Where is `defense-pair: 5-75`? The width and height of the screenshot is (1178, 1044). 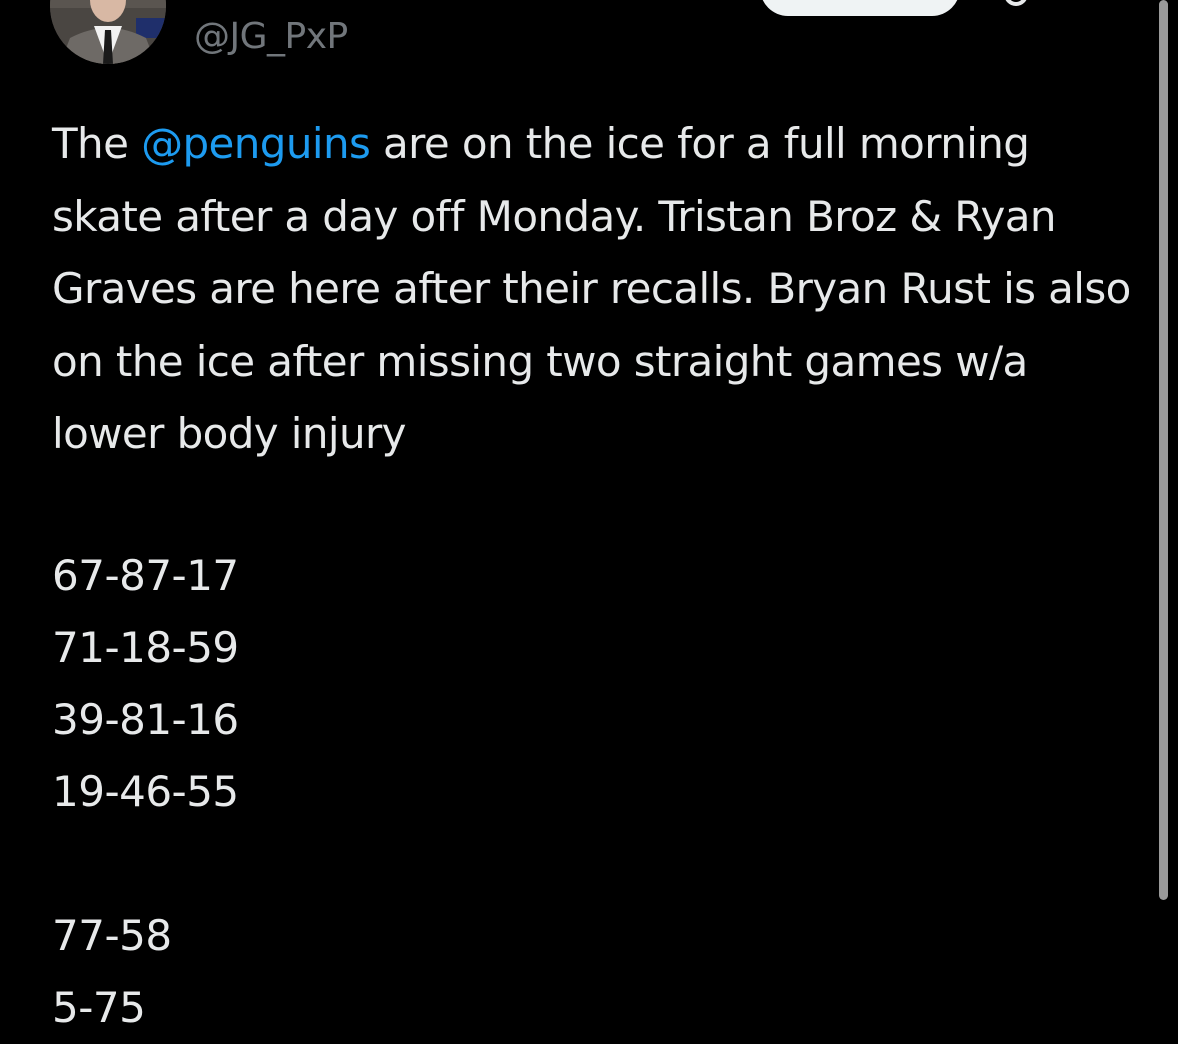 defense-pair: 5-75 is located at coordinates (99, 1007).